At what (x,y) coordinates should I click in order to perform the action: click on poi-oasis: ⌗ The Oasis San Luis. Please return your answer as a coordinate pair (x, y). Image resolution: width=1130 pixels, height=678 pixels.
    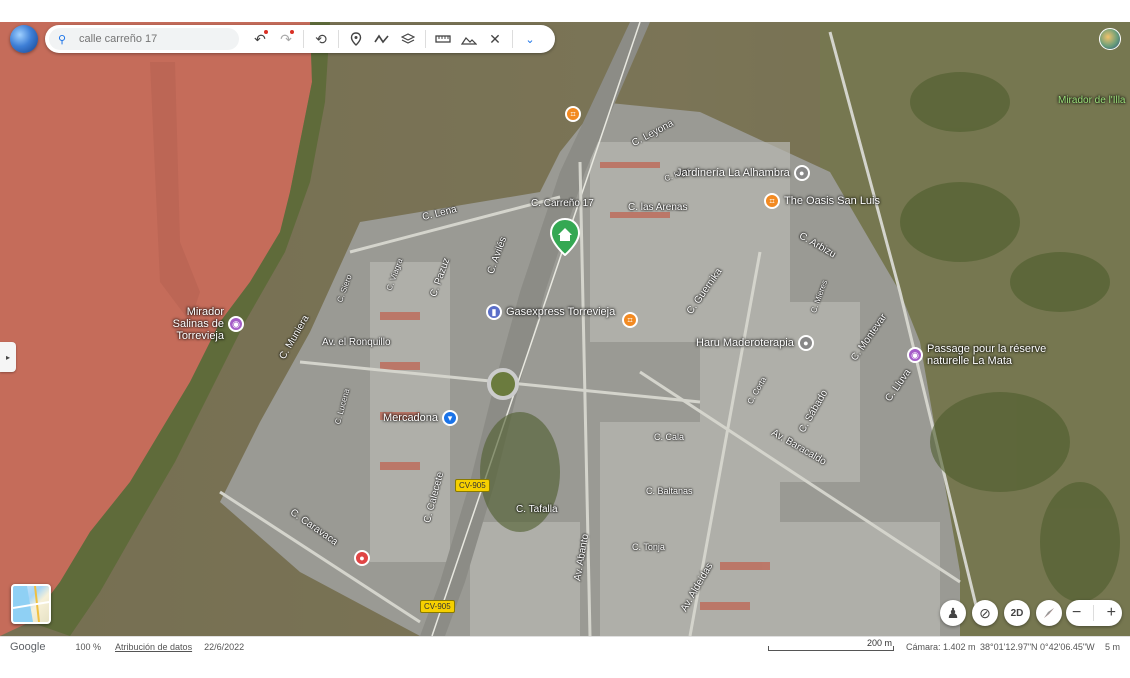
    Looking at the image, I should click on (822, 201).